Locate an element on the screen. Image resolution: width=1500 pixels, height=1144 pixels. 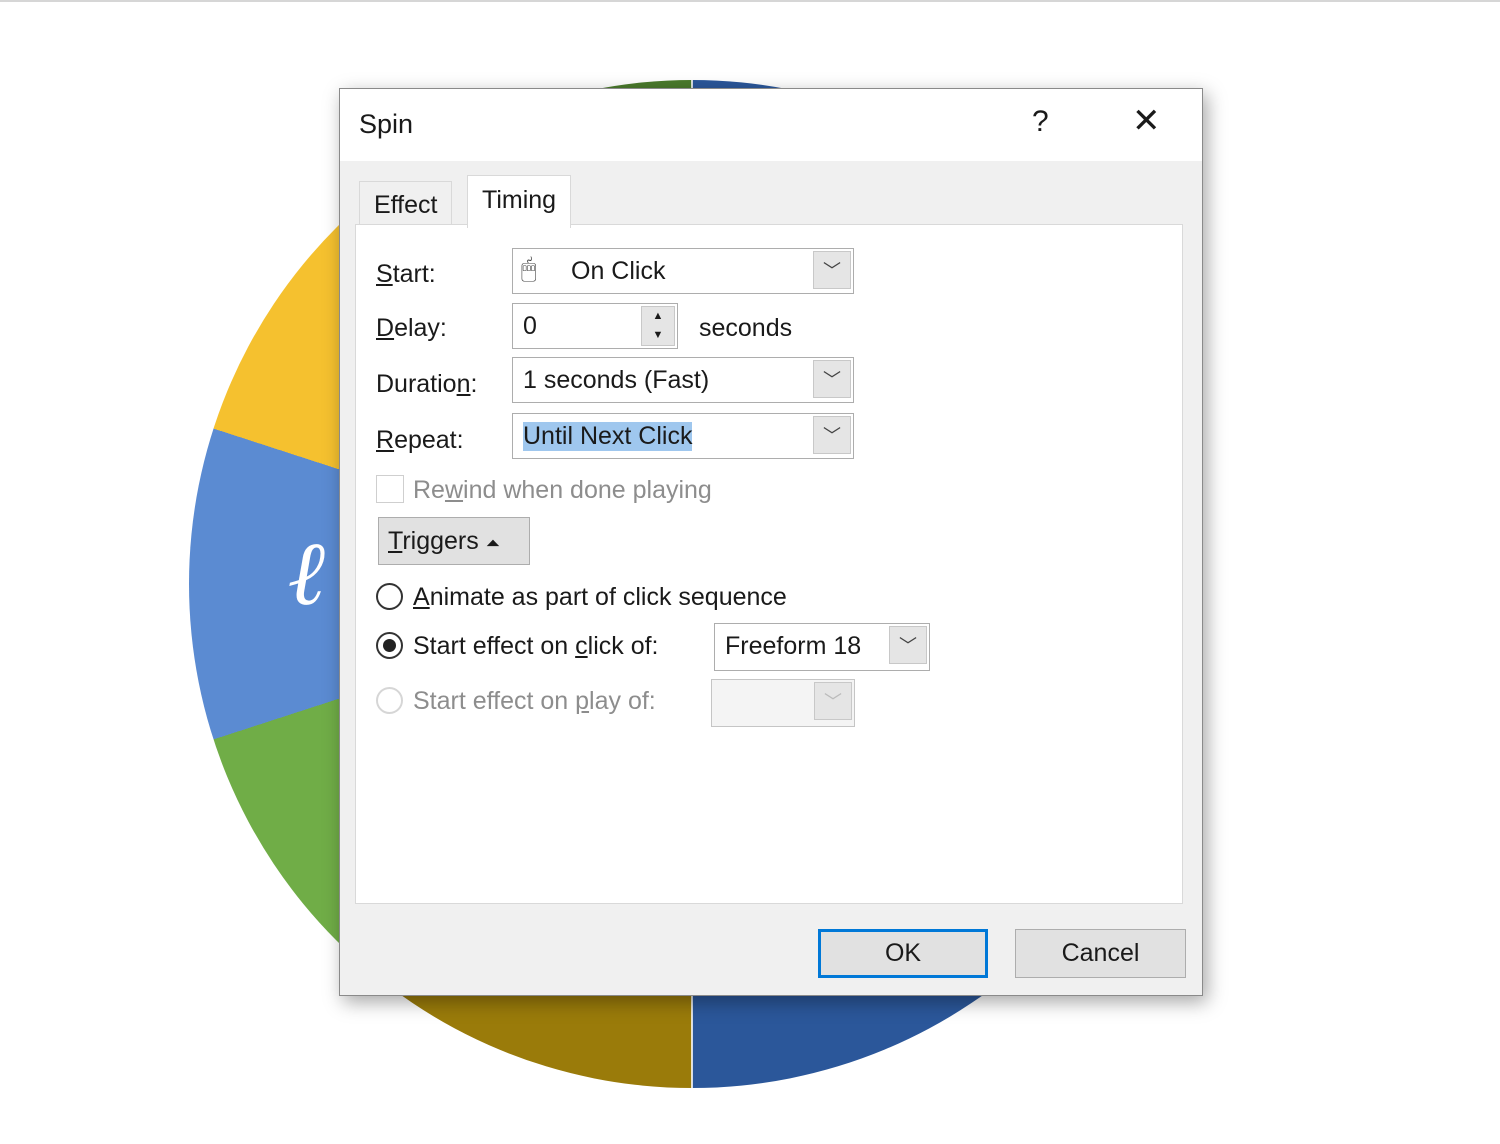
cancel-button: Cancel is located at coordinates (1100, 953).